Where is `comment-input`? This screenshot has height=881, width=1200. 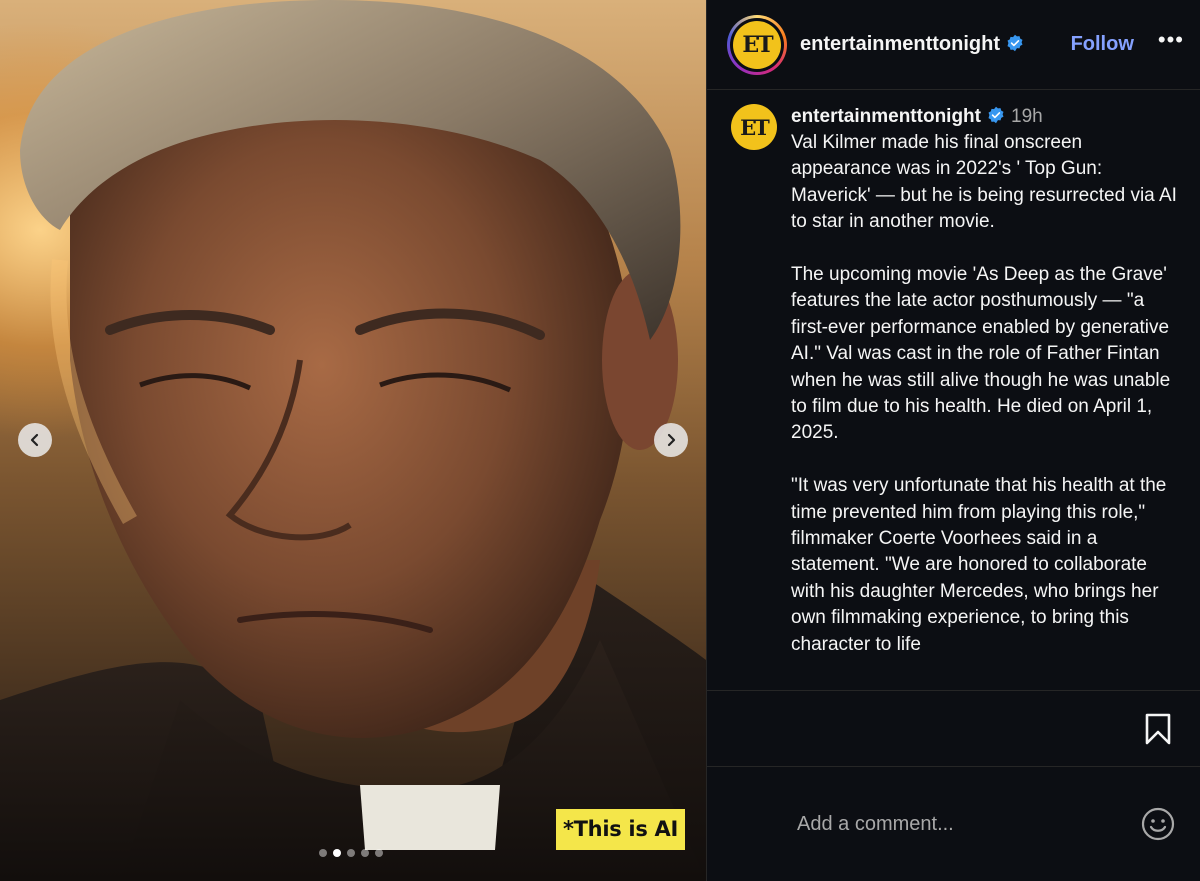
comment-input is located at coordinates (968, 824).